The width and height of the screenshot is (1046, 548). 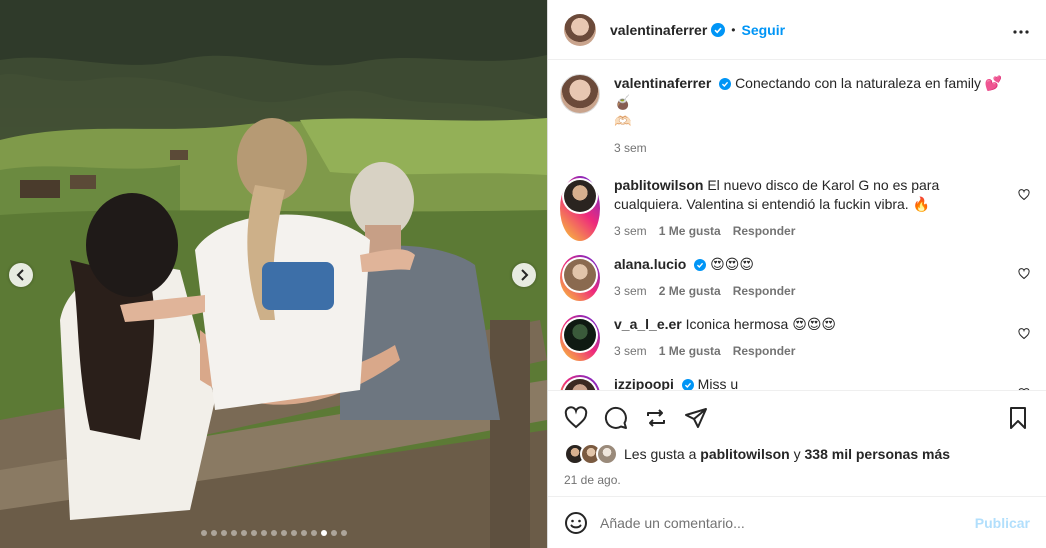 I want to click on chevron-left-icon, so click(x=20, y=275).